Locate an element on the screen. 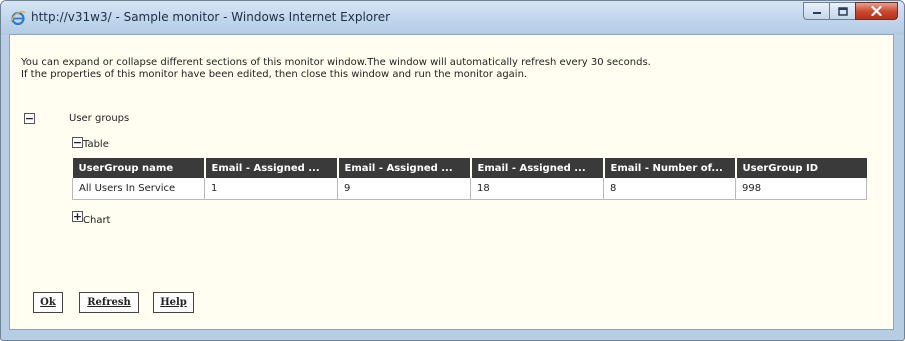 The image size is (905, 341). table-cell: 8 is located at coordinates (669, 189).